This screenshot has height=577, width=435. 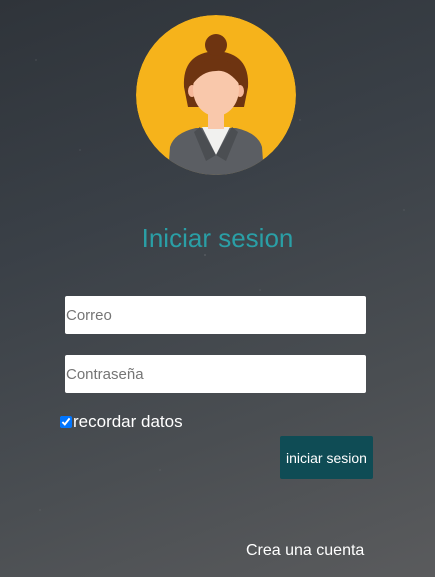 I want to click on page-title: Iniciar sesion, so click(x=217, y=238).